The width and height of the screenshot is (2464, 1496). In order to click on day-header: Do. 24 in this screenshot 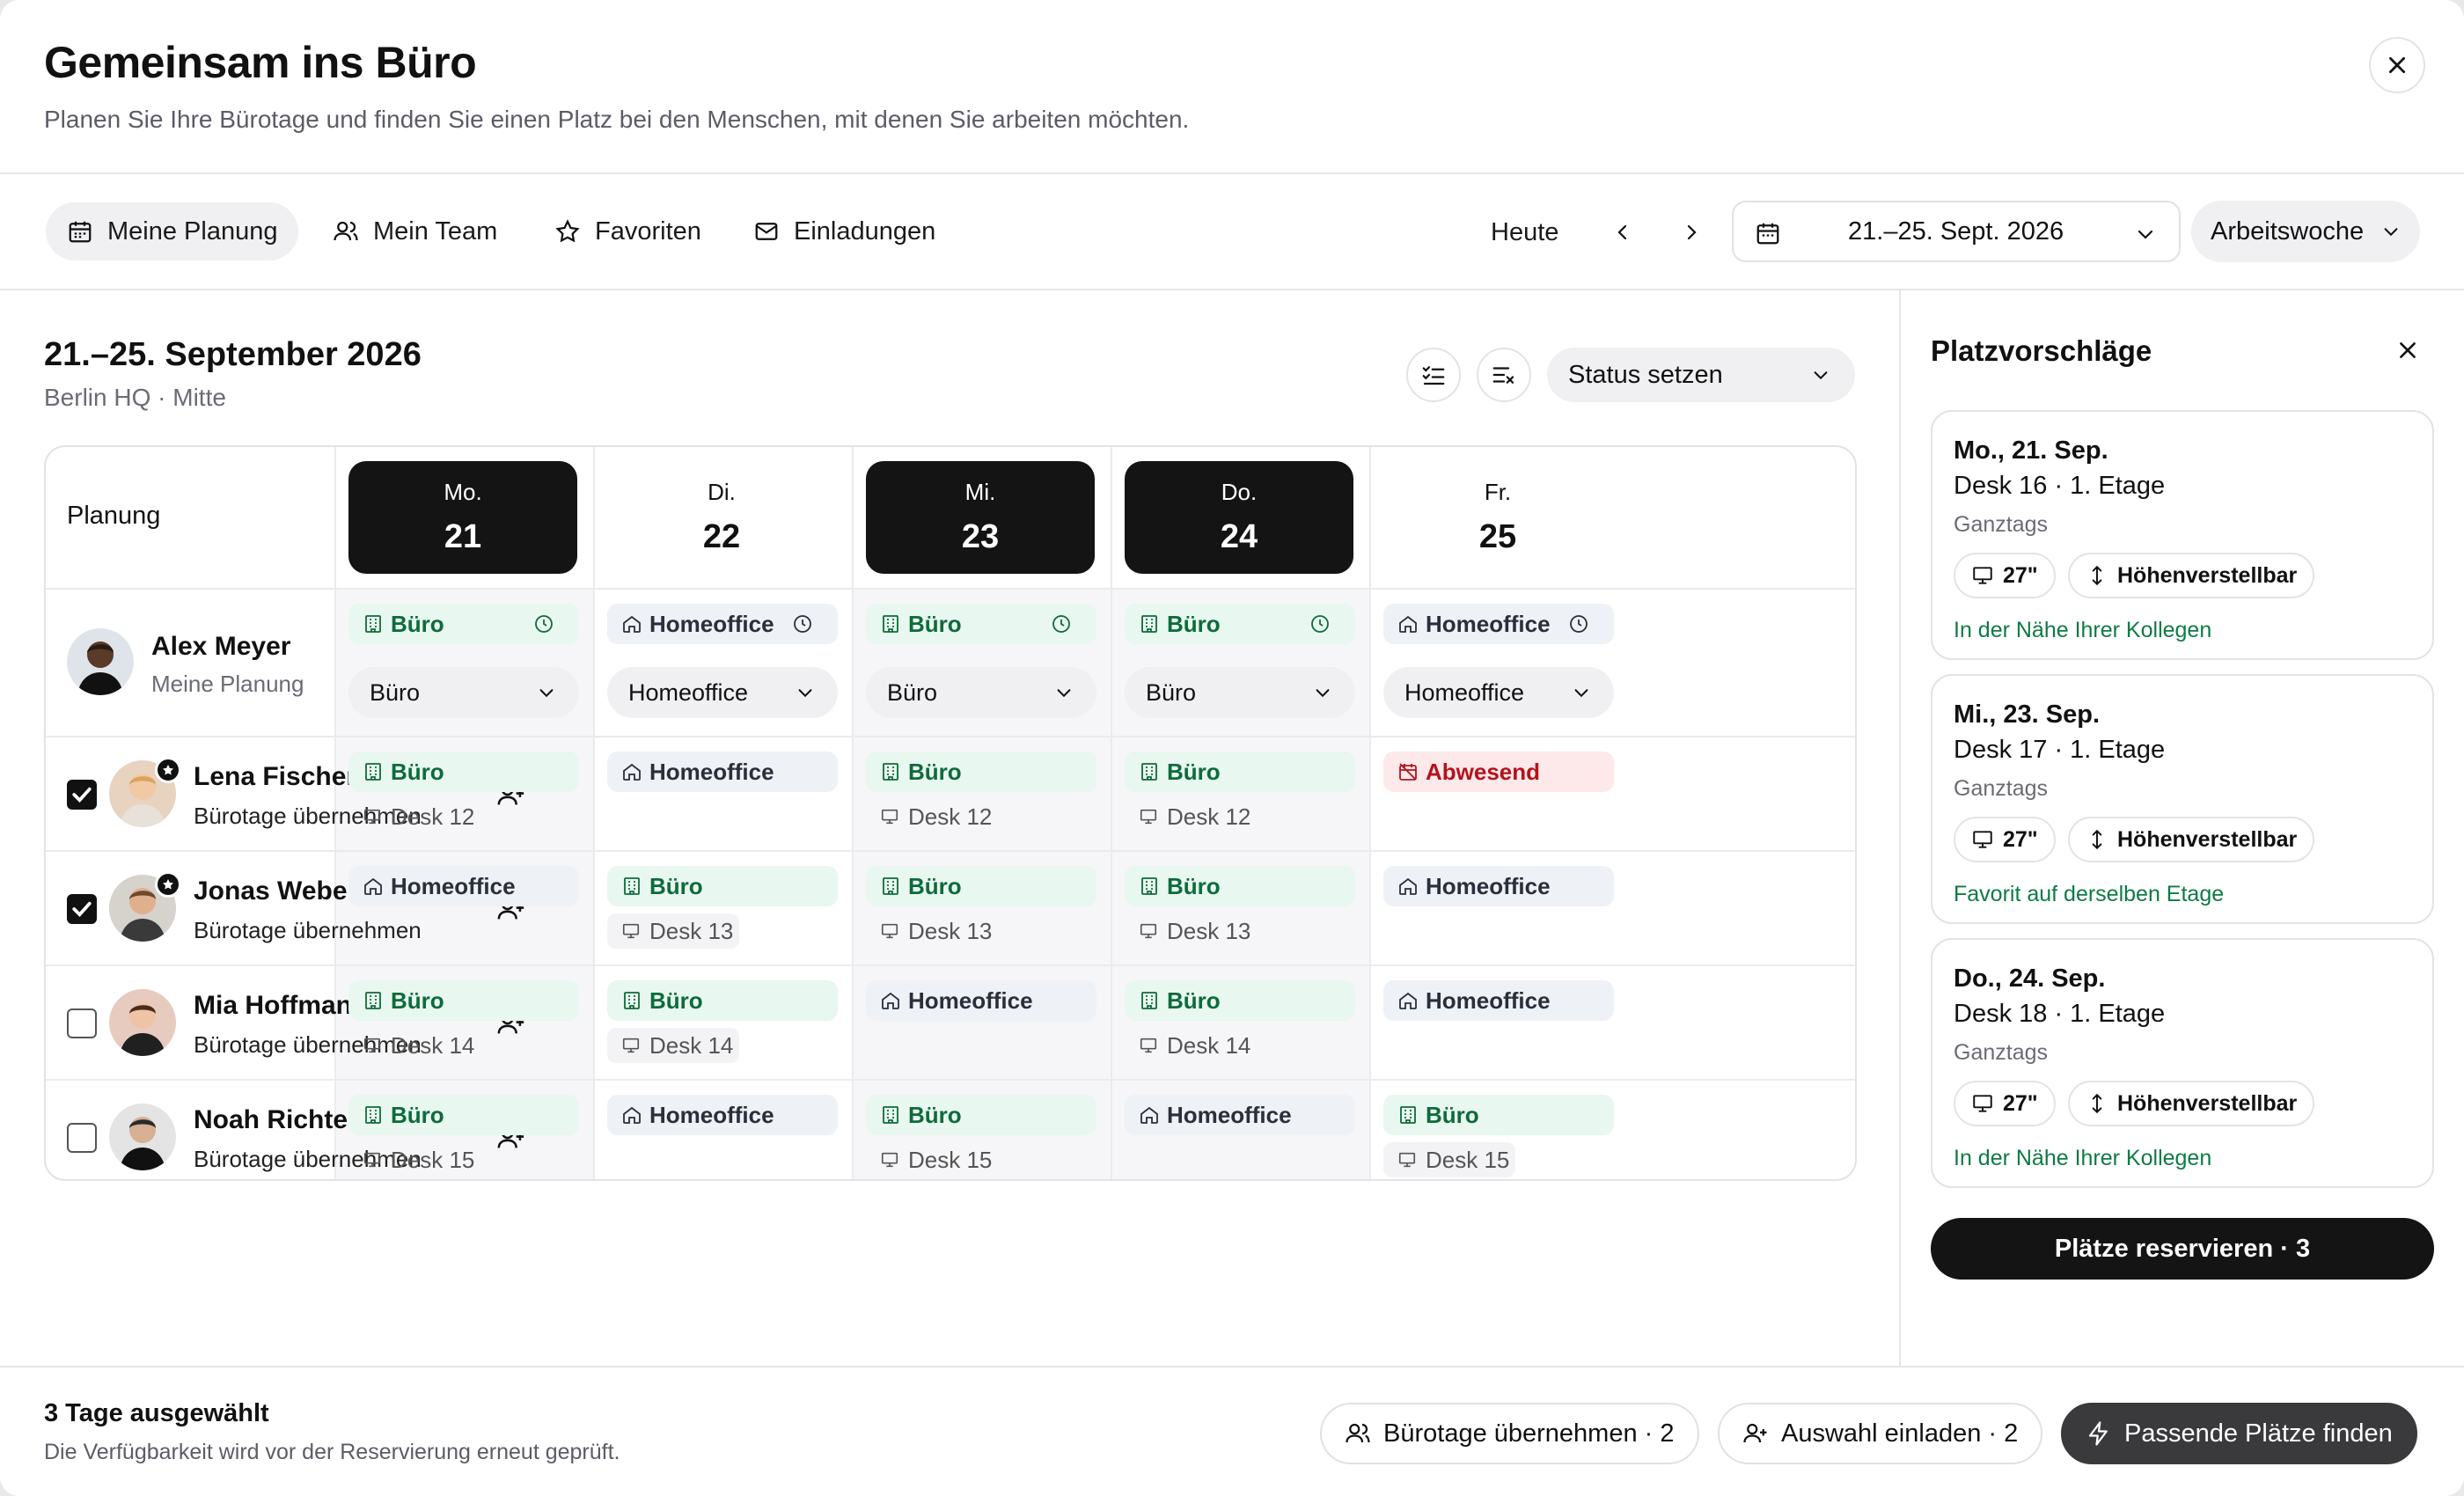, I will do `click(1240, 518)`.